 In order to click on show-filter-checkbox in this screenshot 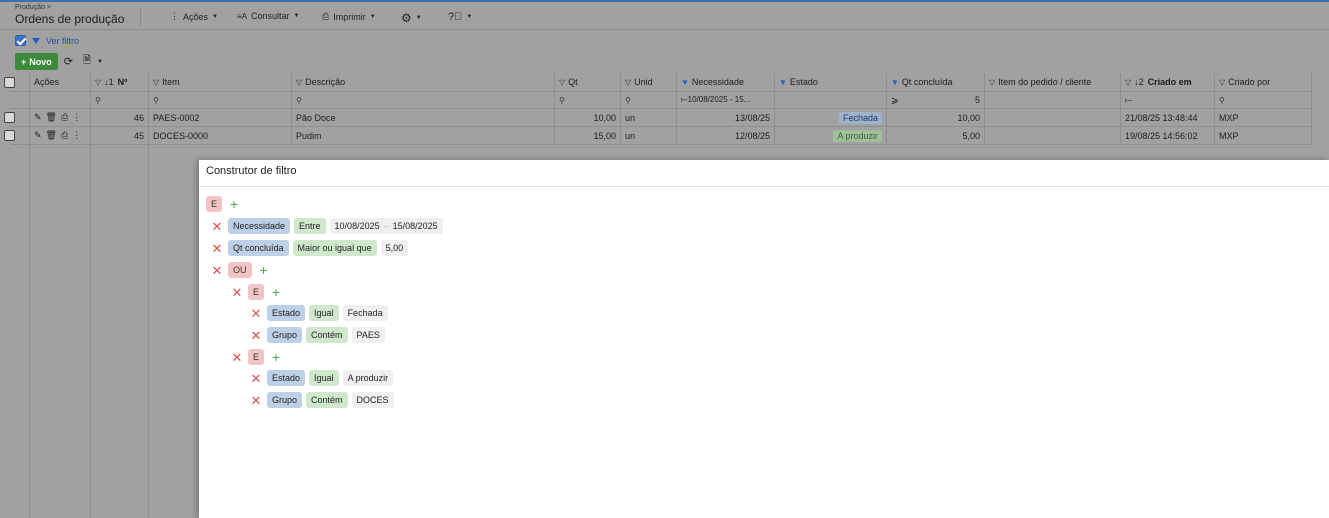, I will do `click(20, 40)`.